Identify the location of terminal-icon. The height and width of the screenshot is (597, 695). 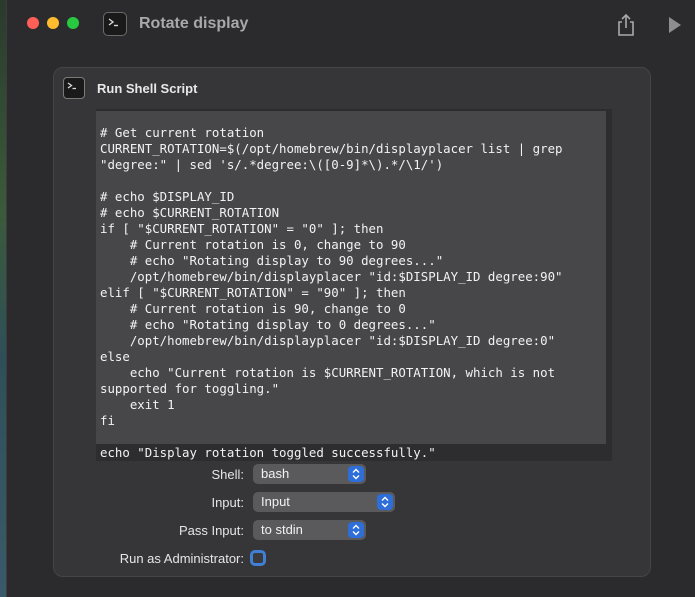
(74, 88).